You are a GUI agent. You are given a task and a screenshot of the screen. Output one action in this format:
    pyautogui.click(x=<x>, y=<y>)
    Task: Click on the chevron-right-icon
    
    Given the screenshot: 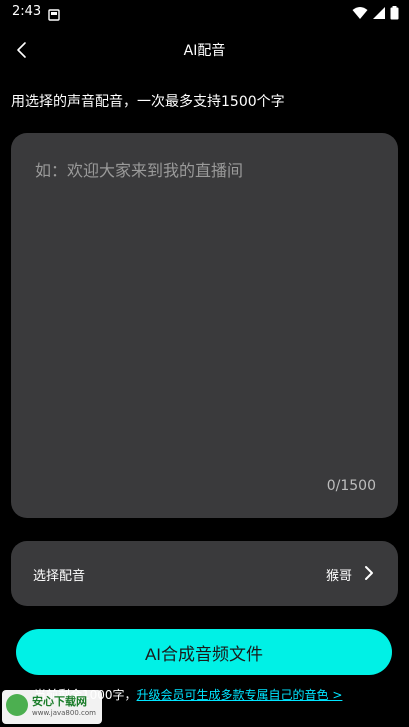 What is the action you would take?
    pyautogui.click(x=369, y=575)
    